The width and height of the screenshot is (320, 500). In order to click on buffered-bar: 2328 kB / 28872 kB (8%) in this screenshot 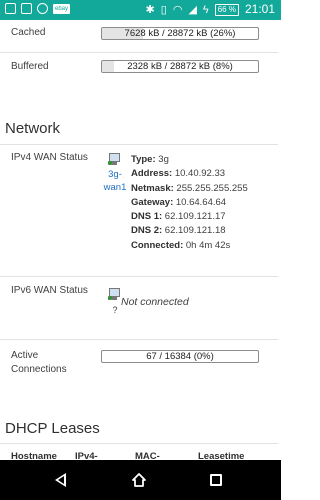, I will do `click(180, 66)`.